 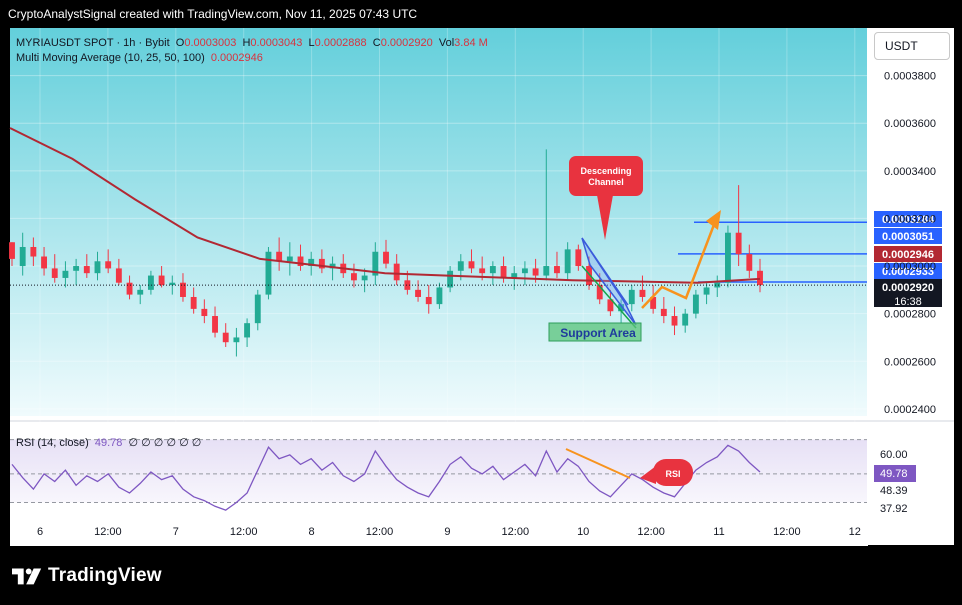 I want to click on rsi-tick-label: 48.39, so click(x=894, y=491).